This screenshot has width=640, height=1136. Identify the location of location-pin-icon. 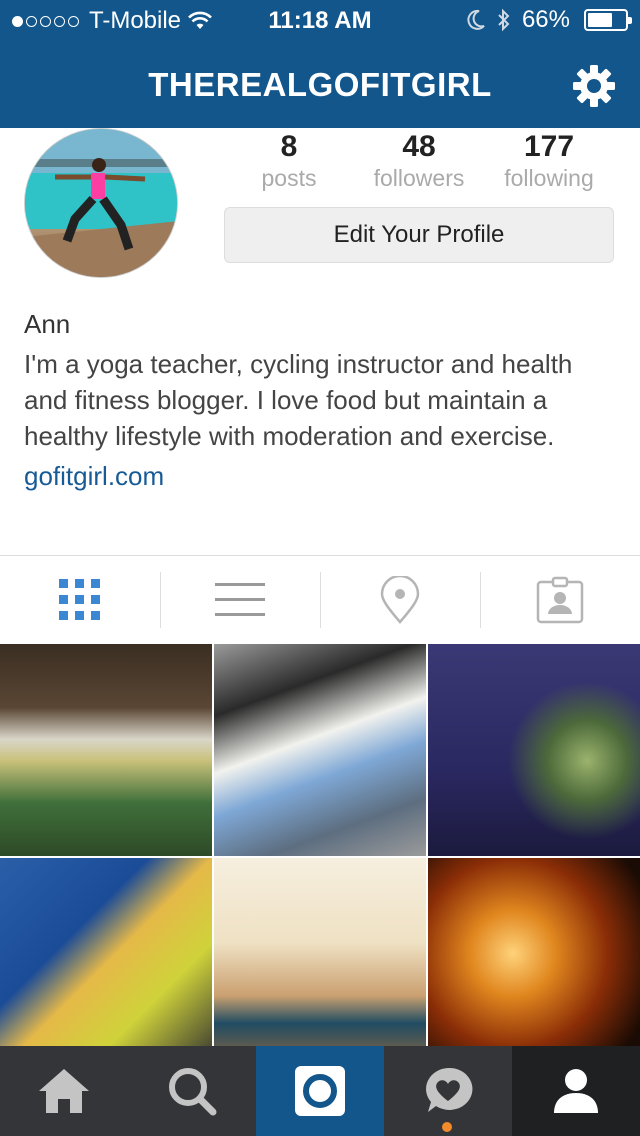
(400, 600).